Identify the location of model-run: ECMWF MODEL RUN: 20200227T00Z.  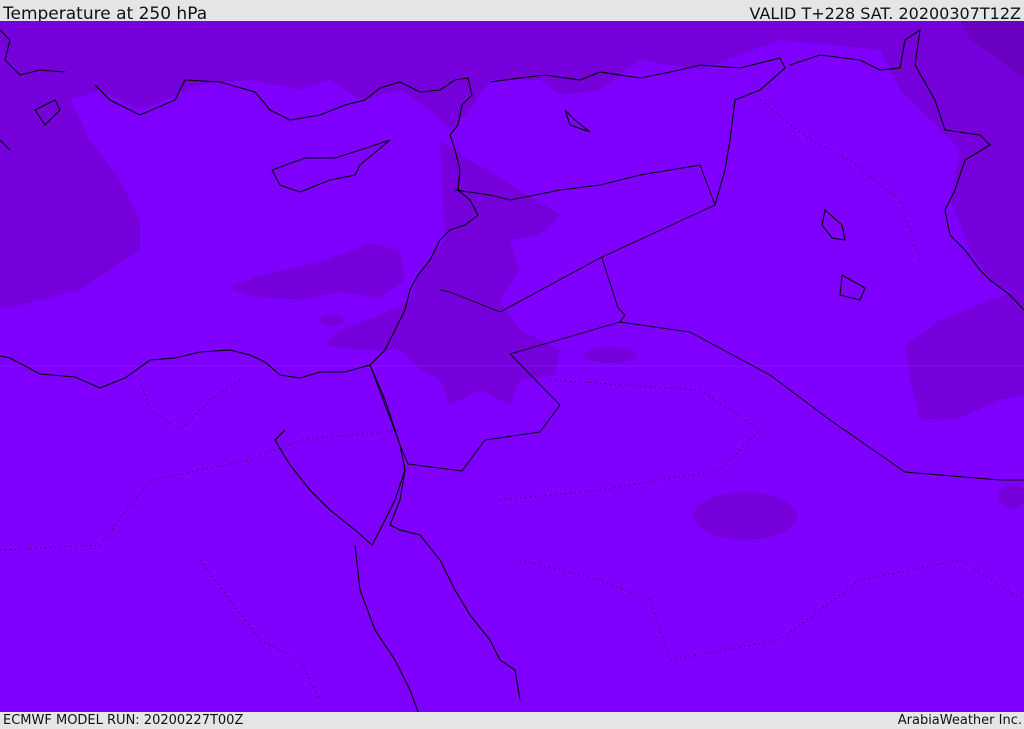
(123, 720).